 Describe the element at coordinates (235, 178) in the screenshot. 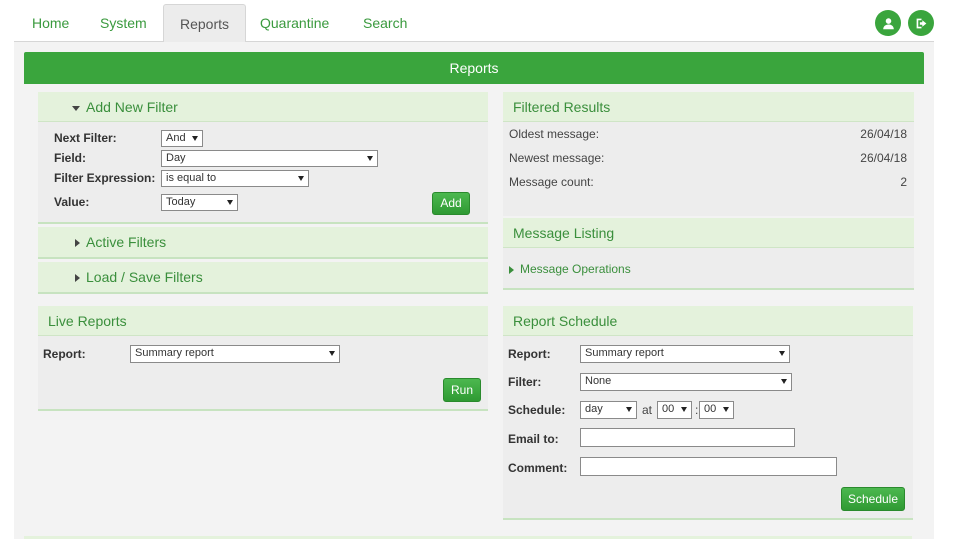

I see `filter-expression-select: is equal to` at that location.